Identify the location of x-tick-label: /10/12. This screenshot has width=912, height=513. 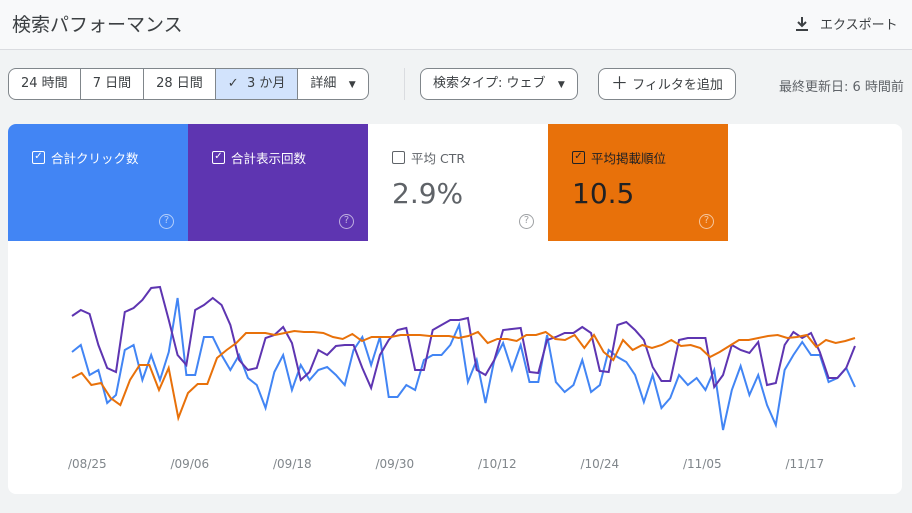
(497, 464).